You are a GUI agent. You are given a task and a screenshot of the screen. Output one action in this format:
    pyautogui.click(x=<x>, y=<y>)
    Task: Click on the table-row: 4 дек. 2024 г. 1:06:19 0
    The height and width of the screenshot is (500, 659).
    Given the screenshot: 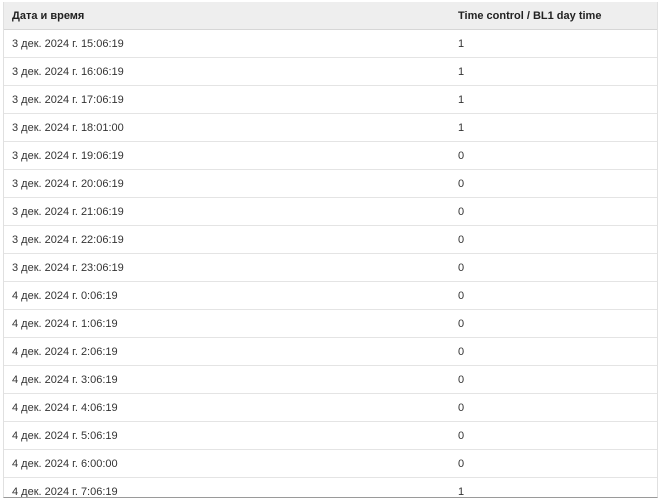 What is the action you would take?
    pyautogui.click(x=330, y=323)
    